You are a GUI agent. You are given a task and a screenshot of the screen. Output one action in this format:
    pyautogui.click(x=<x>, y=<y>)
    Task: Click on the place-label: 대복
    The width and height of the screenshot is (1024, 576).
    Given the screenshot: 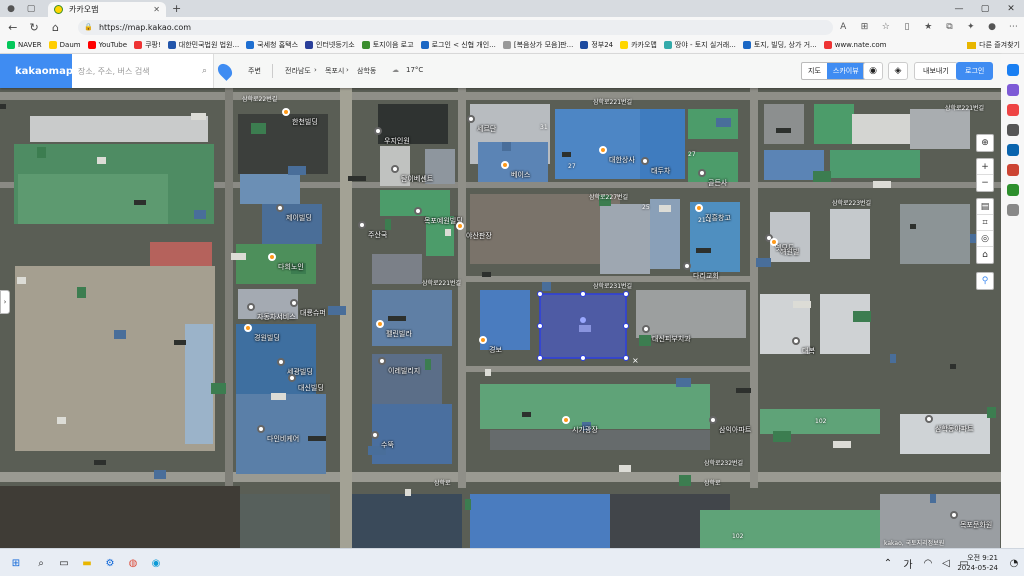 What is the action you would take?
    pyautogui.click(x=808, y=351)
    